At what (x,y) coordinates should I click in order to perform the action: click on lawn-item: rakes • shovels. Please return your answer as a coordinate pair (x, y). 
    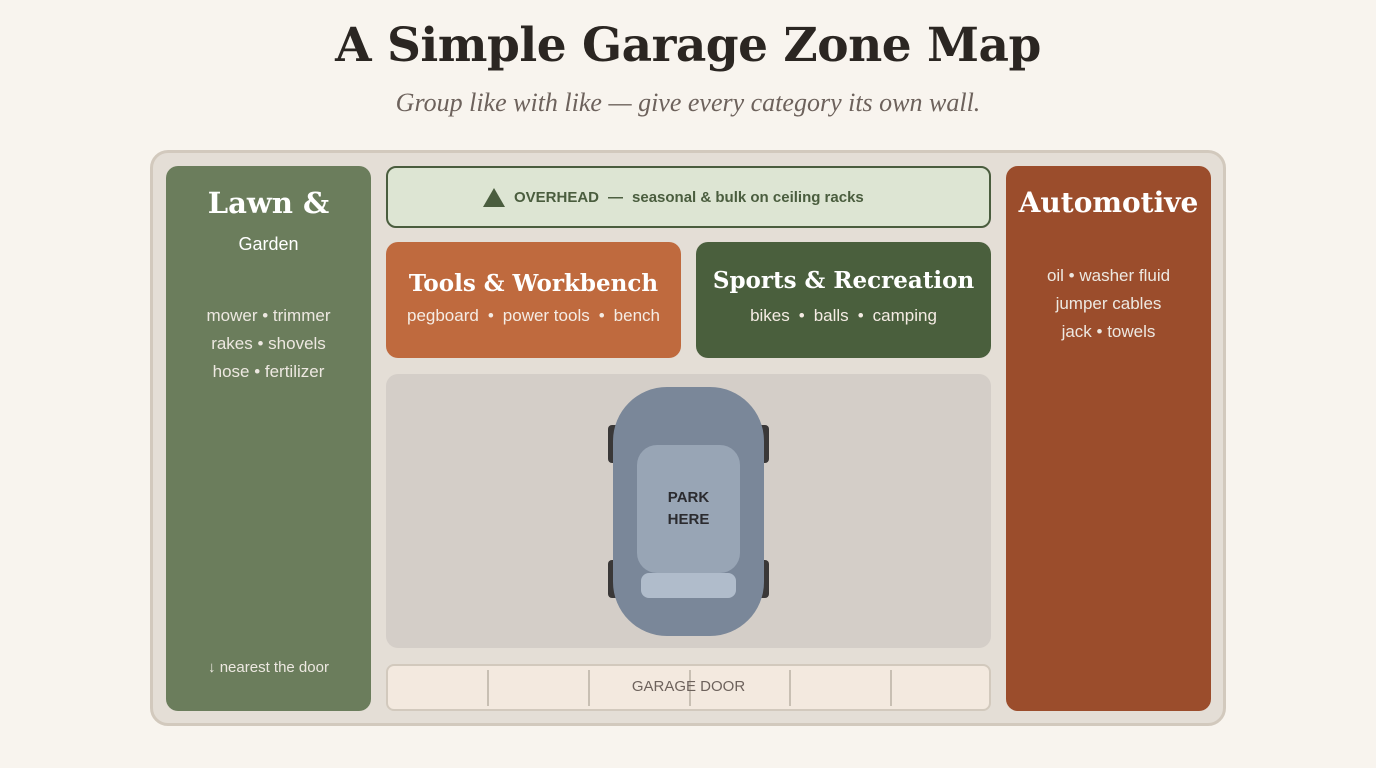
    Looking at the image, I should click on (268, 343).